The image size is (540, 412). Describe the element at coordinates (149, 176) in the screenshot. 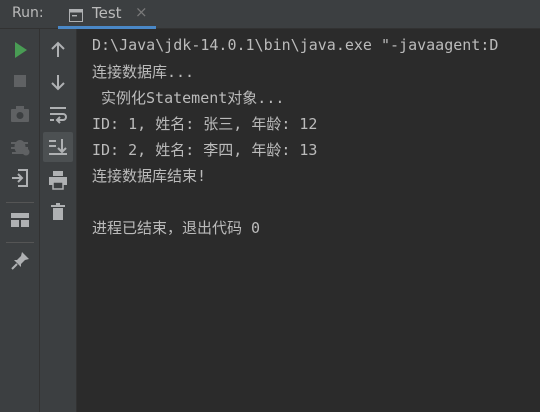

I see `console-line: 连接数据库结束!` at that location.